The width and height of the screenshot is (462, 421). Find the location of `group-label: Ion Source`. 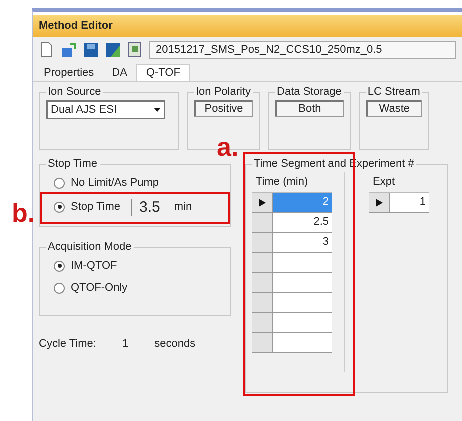

group-label: Ion Source is located at coordinates (74, 92).